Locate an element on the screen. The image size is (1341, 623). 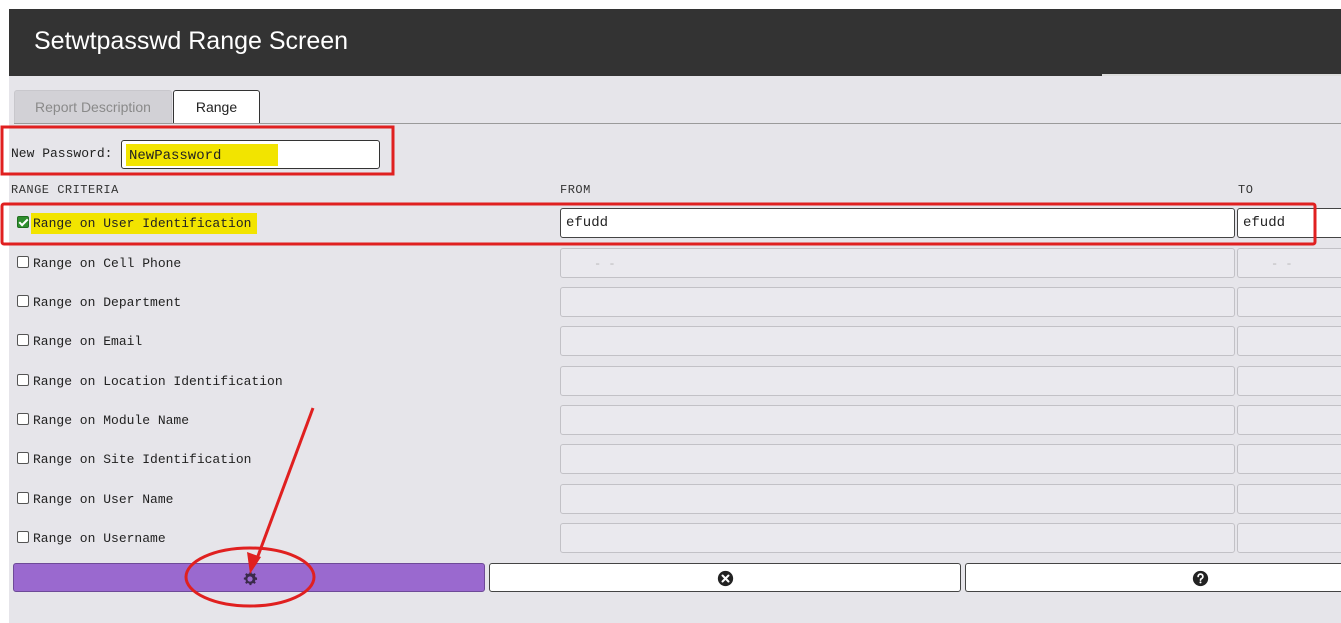
tab-range: Range is located at coordinates (216, 107).